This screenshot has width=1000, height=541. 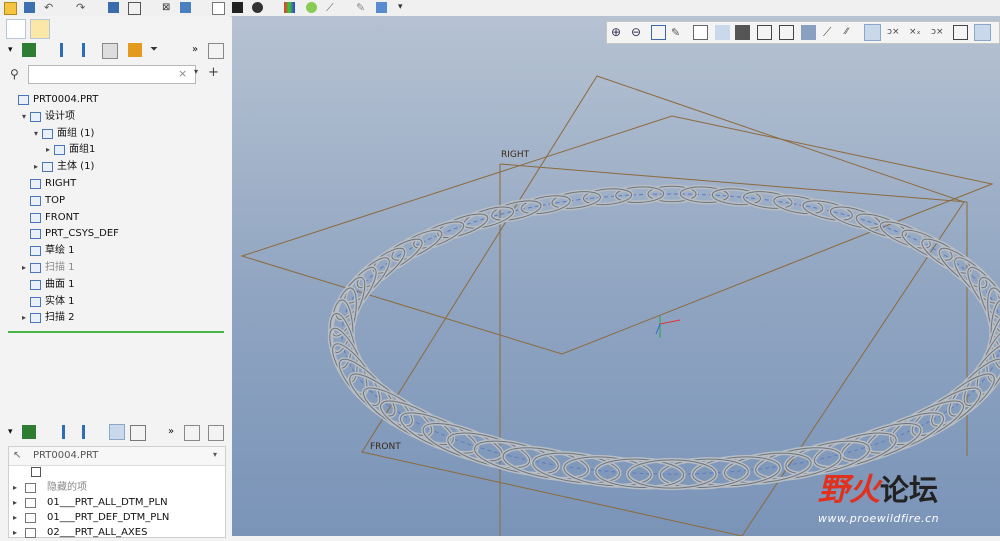 What do you see at coordinates (852, 32) in the screenshot?
I see `datum-axis-display-icon: ⁄⁄` at bounding box center [852, 32].